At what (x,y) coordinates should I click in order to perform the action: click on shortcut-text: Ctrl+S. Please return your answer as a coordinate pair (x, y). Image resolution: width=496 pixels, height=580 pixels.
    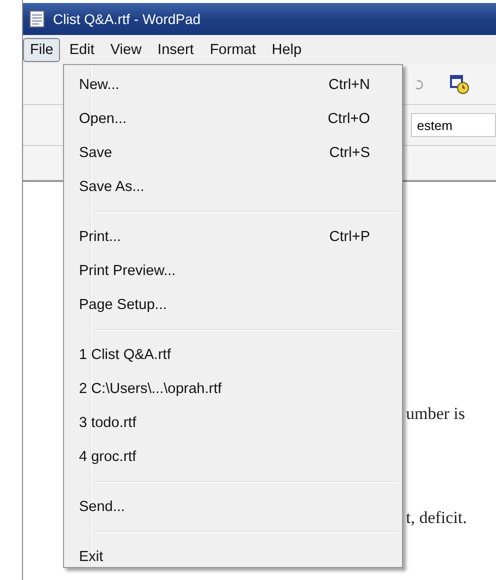
    Looking at the image, I should click on (349, 153).